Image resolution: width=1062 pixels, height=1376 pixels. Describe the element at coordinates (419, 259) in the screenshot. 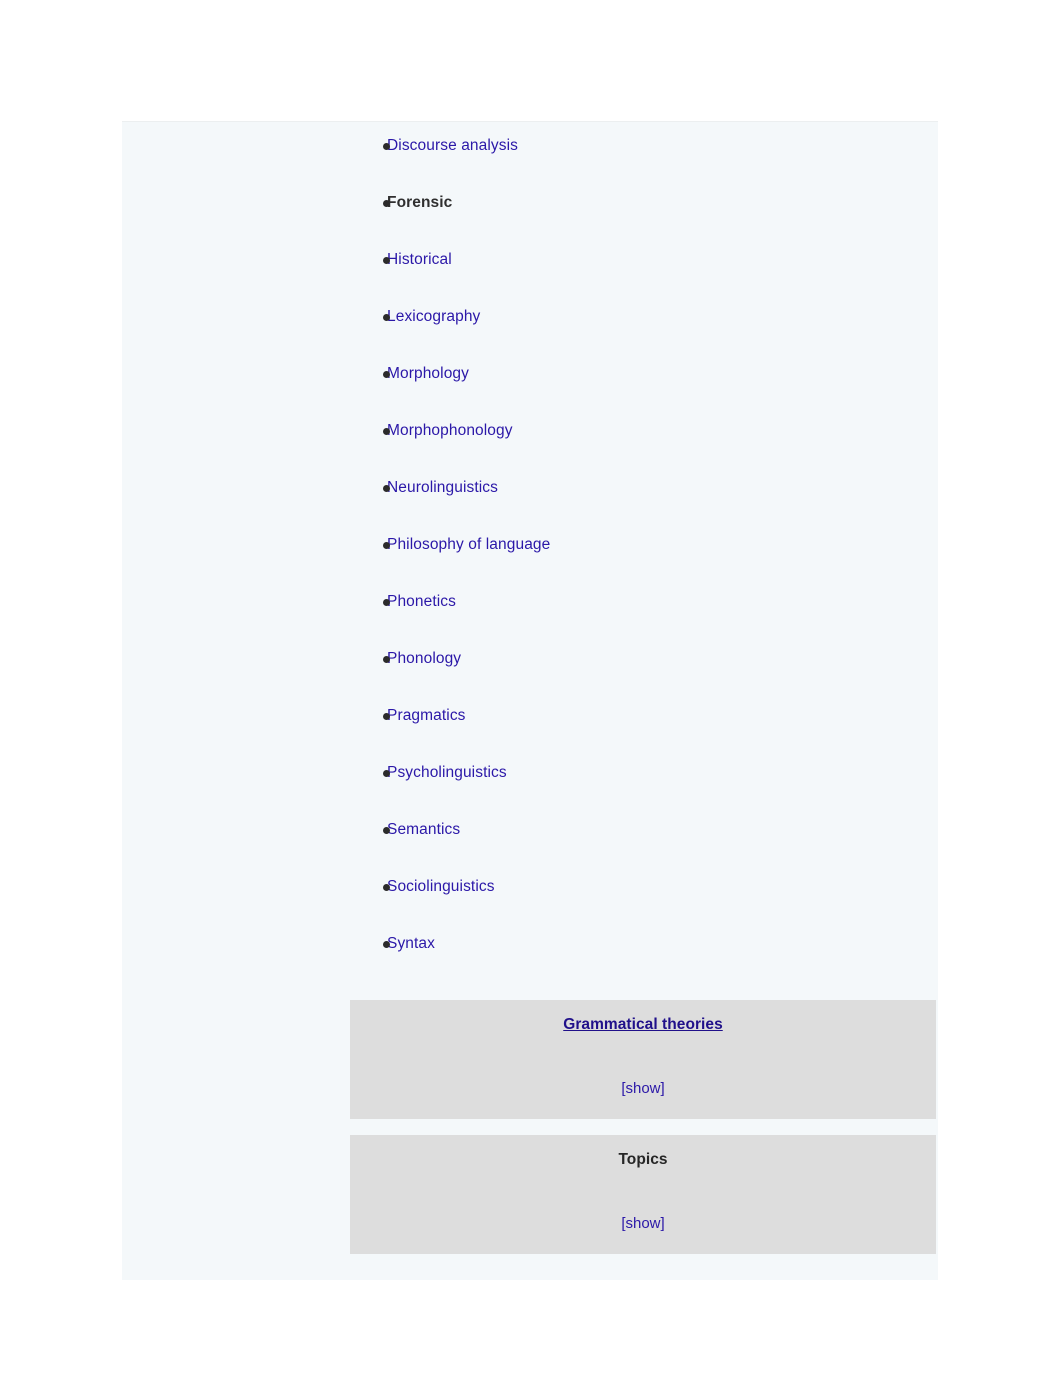

I see `subfield-link-historical: Historical` at that location.